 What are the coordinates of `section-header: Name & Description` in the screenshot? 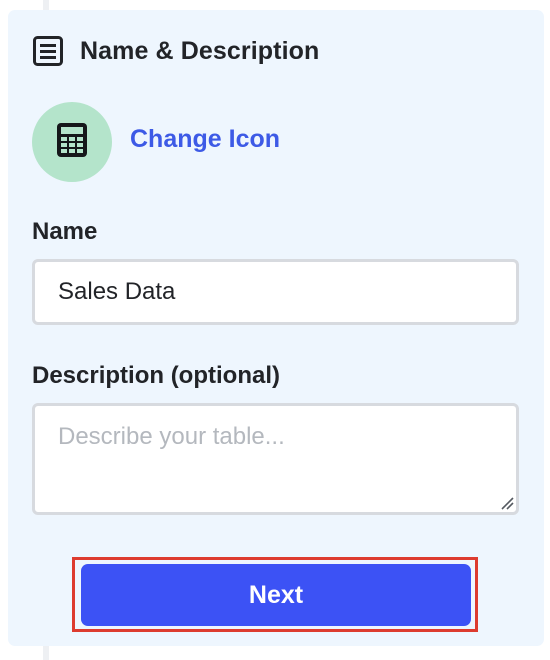 It's located at (175, 51).